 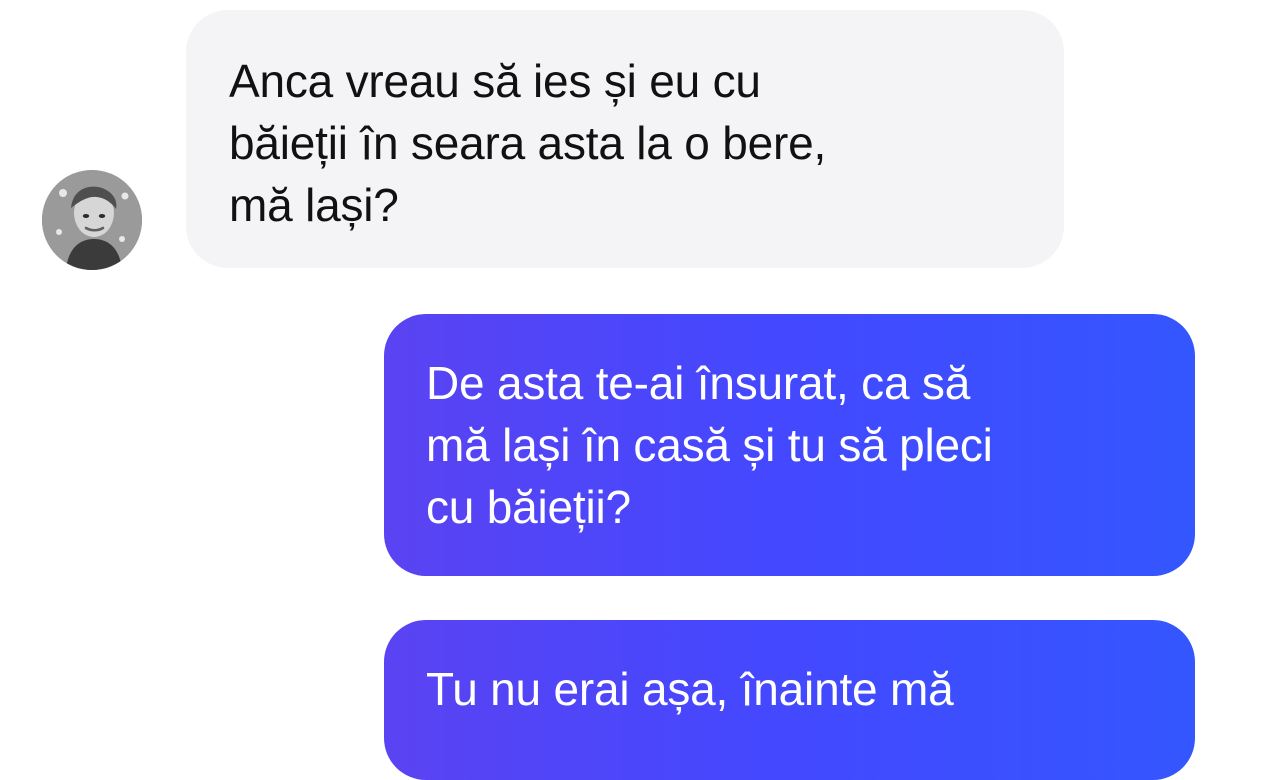 What do you see at coordinates (690, 689) in the screenshot?
I see `message-line: Tu nu erai așa, înainte mă` at bounding box center [690, 689].